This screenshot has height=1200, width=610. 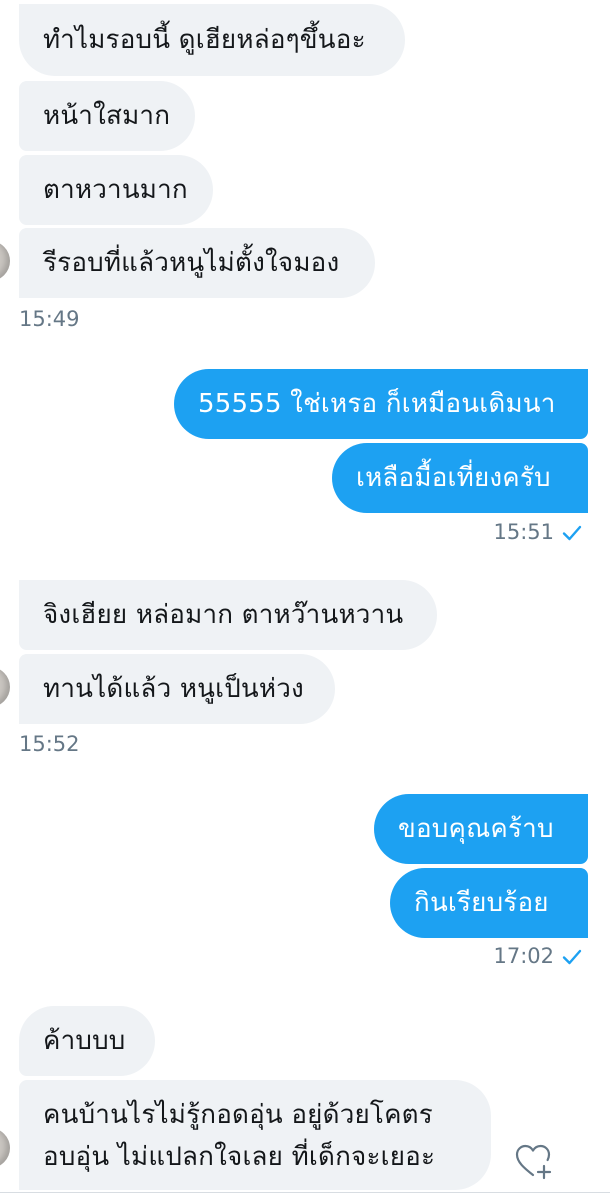 I want to click on incoming-message-bubble: รีรอบที่แล้วหนูไม่ตั้งใจมอง, so click(x=197, y=263).